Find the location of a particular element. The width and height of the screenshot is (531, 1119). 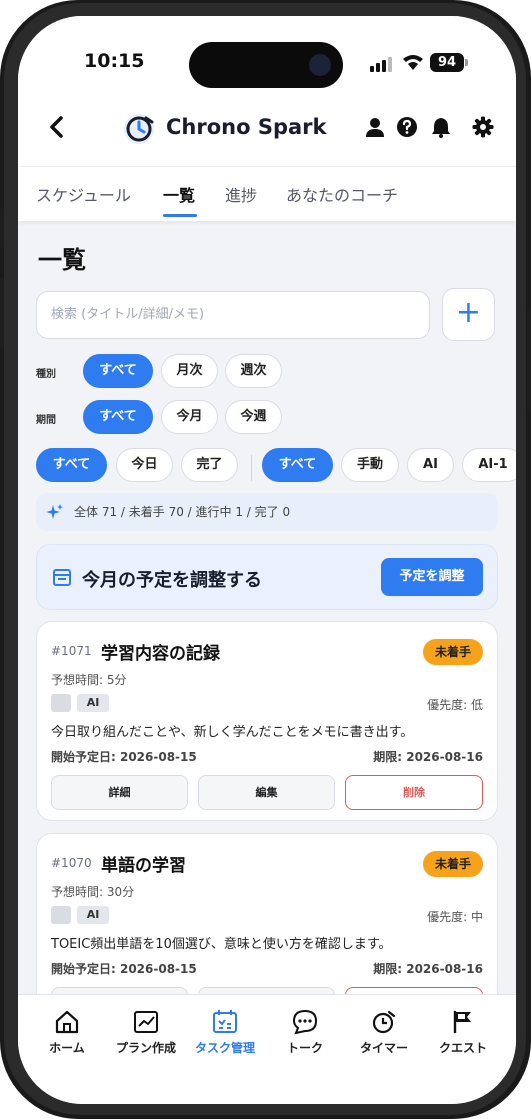

detail-button: 詳細 is located at coordinates (119, 792).